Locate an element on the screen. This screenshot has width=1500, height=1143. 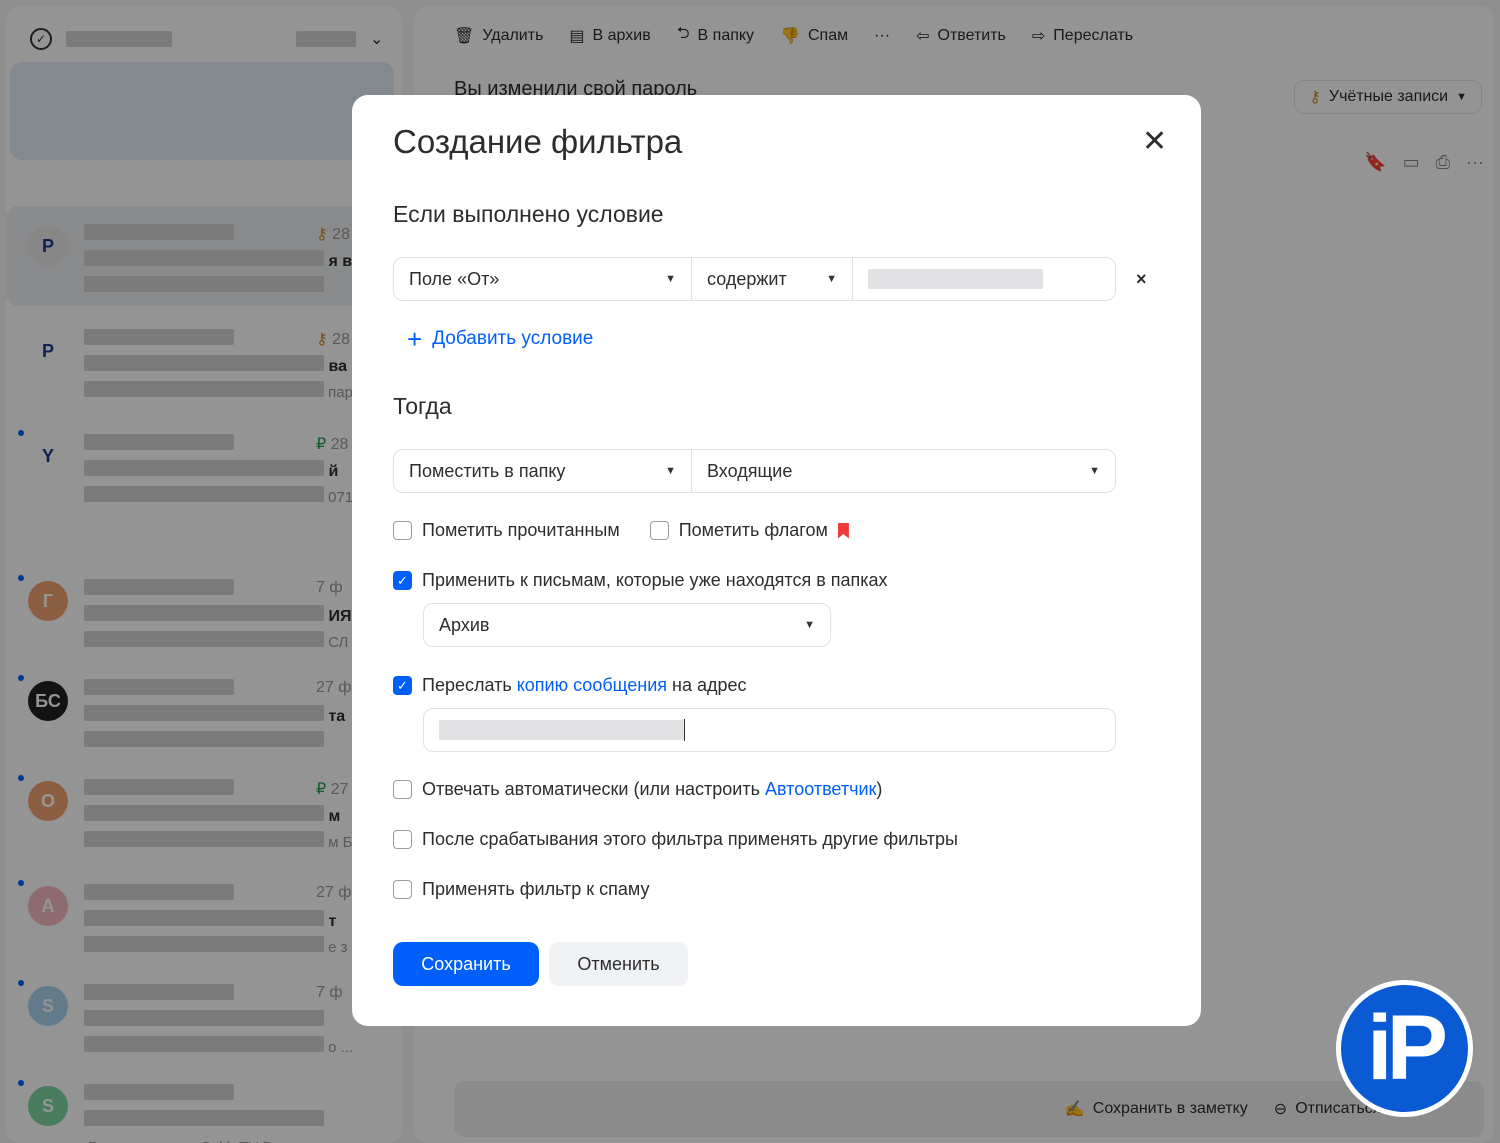
close-icon: ✕ is located at coordinates (1154, 142).